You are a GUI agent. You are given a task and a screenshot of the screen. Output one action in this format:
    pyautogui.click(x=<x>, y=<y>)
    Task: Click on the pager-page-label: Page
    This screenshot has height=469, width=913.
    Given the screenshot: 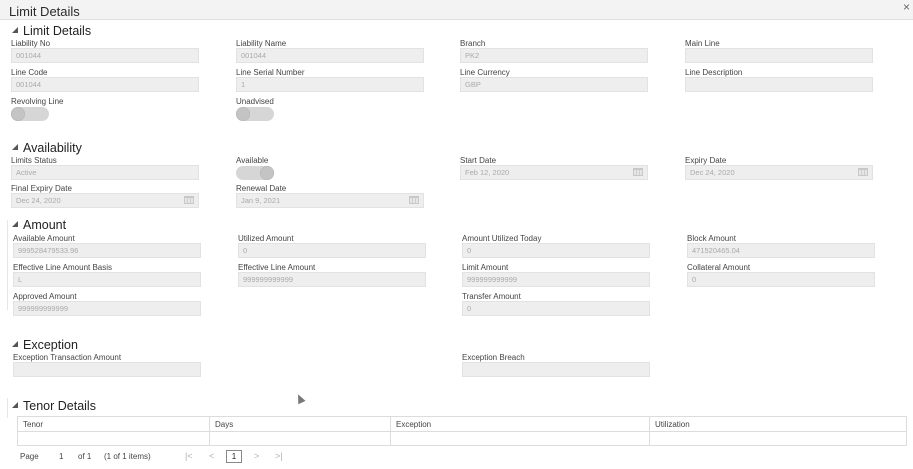 What is the action you would take?
    pyautogui.click(x=29, y=456)
    